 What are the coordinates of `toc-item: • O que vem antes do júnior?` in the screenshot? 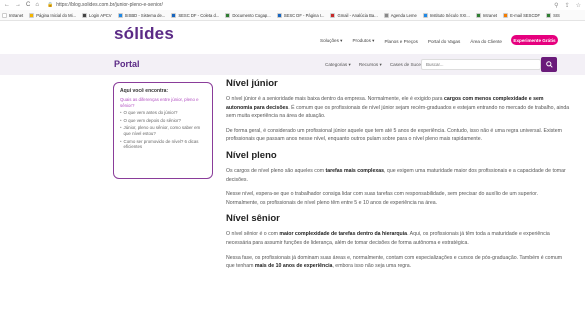 It's located at (163, 113).